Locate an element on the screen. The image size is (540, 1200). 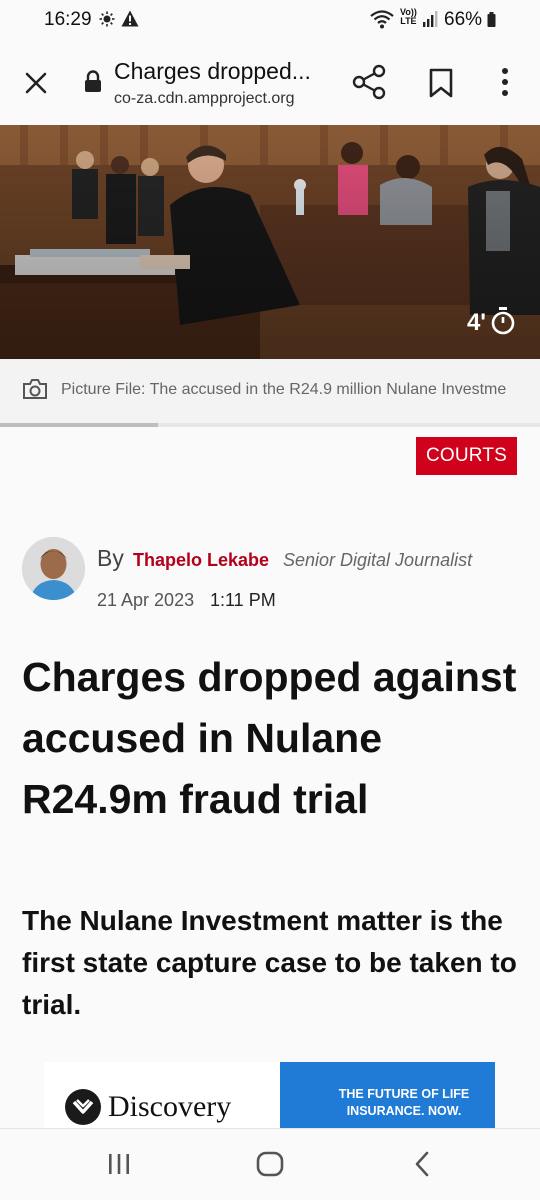
close-icon is located at coordinates (36, 83).